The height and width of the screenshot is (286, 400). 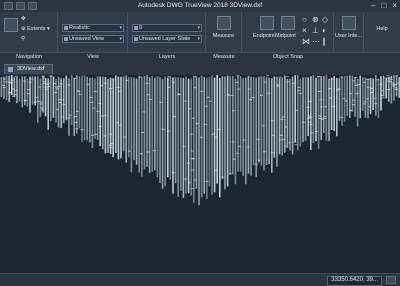 I want to click on node-snap-icon: ⊗, so click(x=315, y=19).